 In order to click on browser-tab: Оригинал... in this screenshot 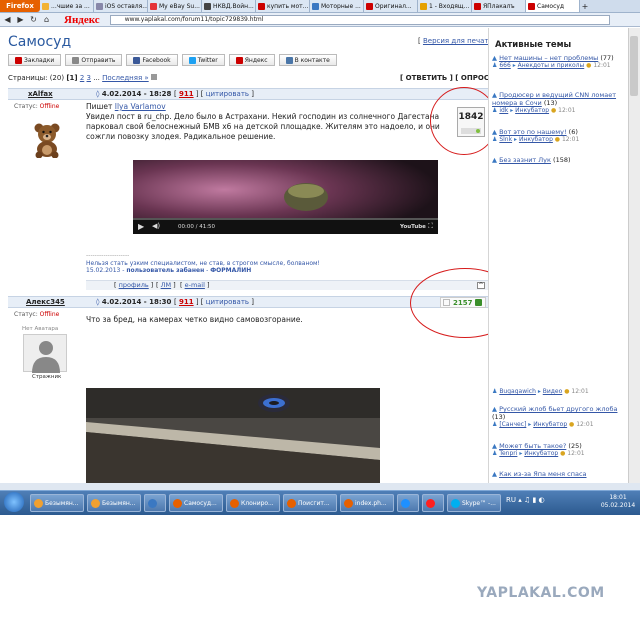, I will do `click(391, 6)`.